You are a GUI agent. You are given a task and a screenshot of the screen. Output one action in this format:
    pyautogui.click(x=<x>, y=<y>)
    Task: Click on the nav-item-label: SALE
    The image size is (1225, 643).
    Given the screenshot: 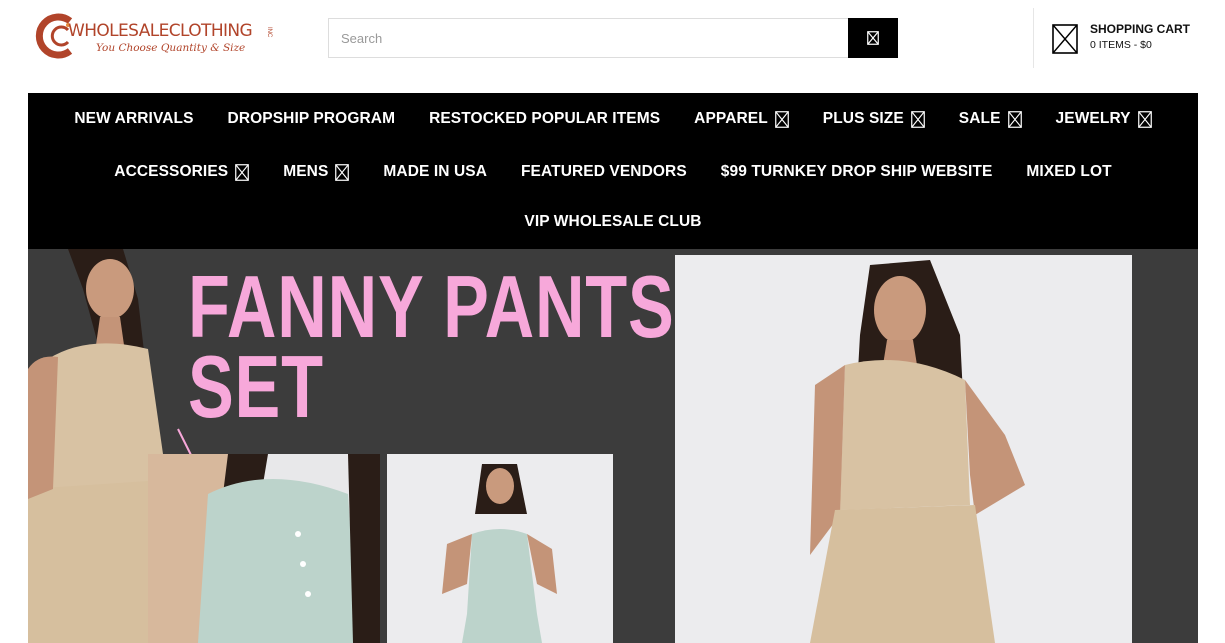 What is the action you would take?
    pyautogui.click(x=979, y=118)
    